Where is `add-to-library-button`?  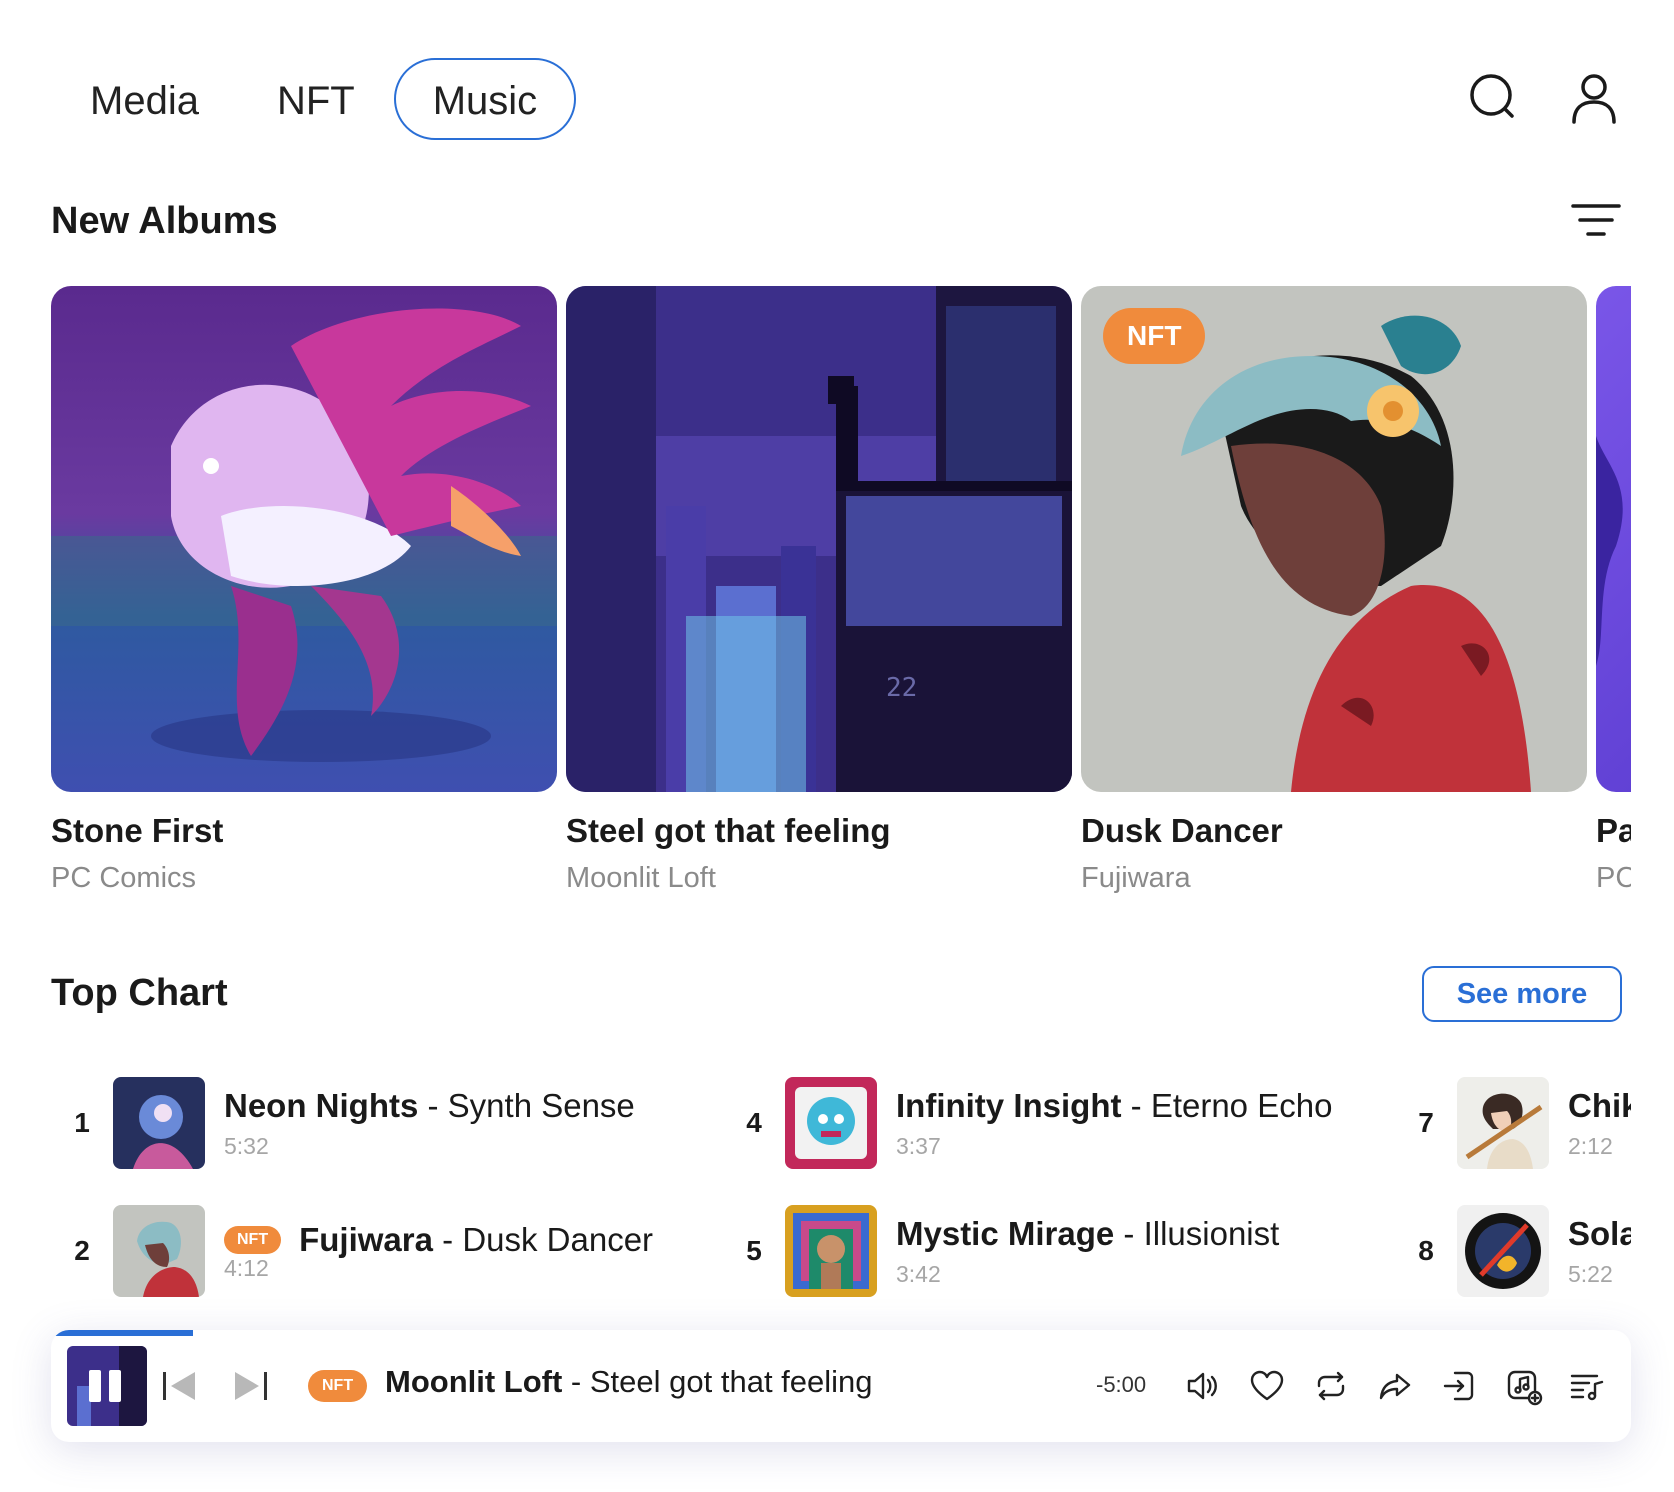 add-to-library-button is located at coordinates (1523, 1386).